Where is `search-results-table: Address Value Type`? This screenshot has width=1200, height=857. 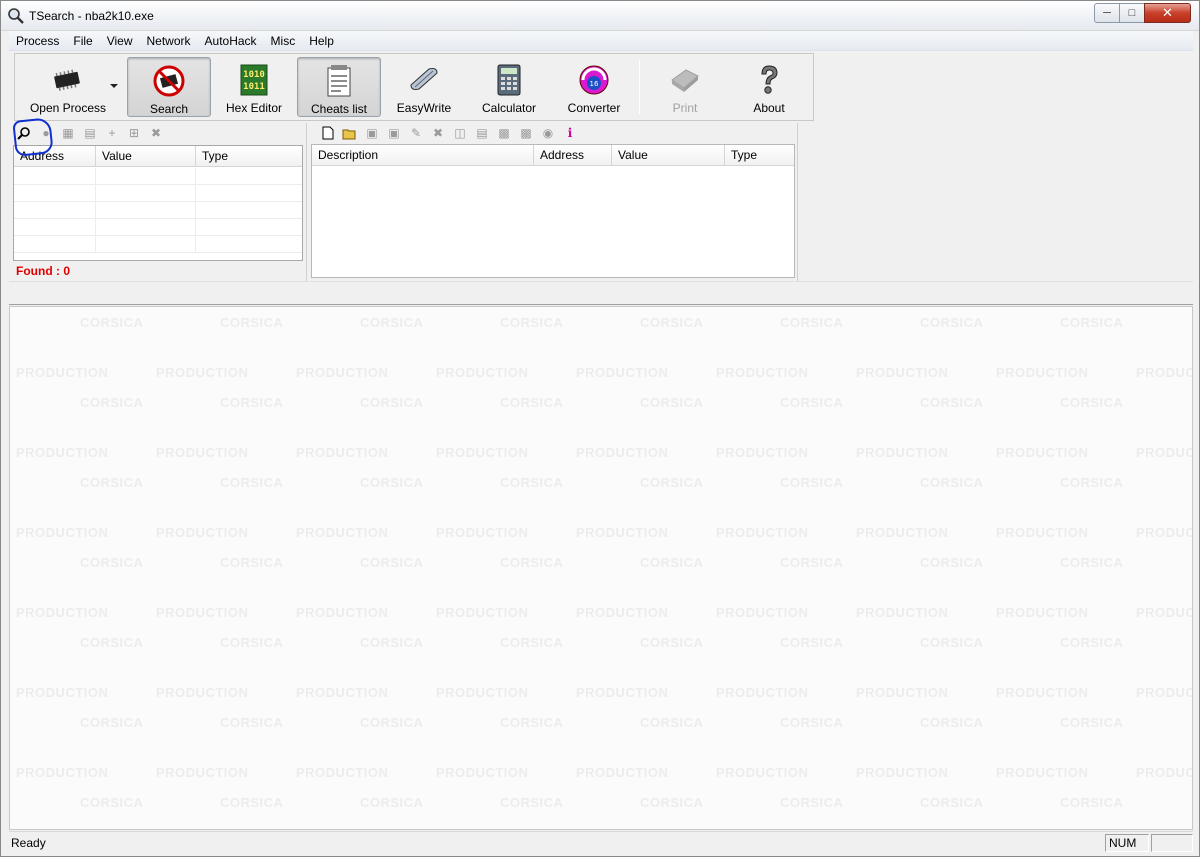 search-results-table: Address Value Type is located at coordinates (158, 203).